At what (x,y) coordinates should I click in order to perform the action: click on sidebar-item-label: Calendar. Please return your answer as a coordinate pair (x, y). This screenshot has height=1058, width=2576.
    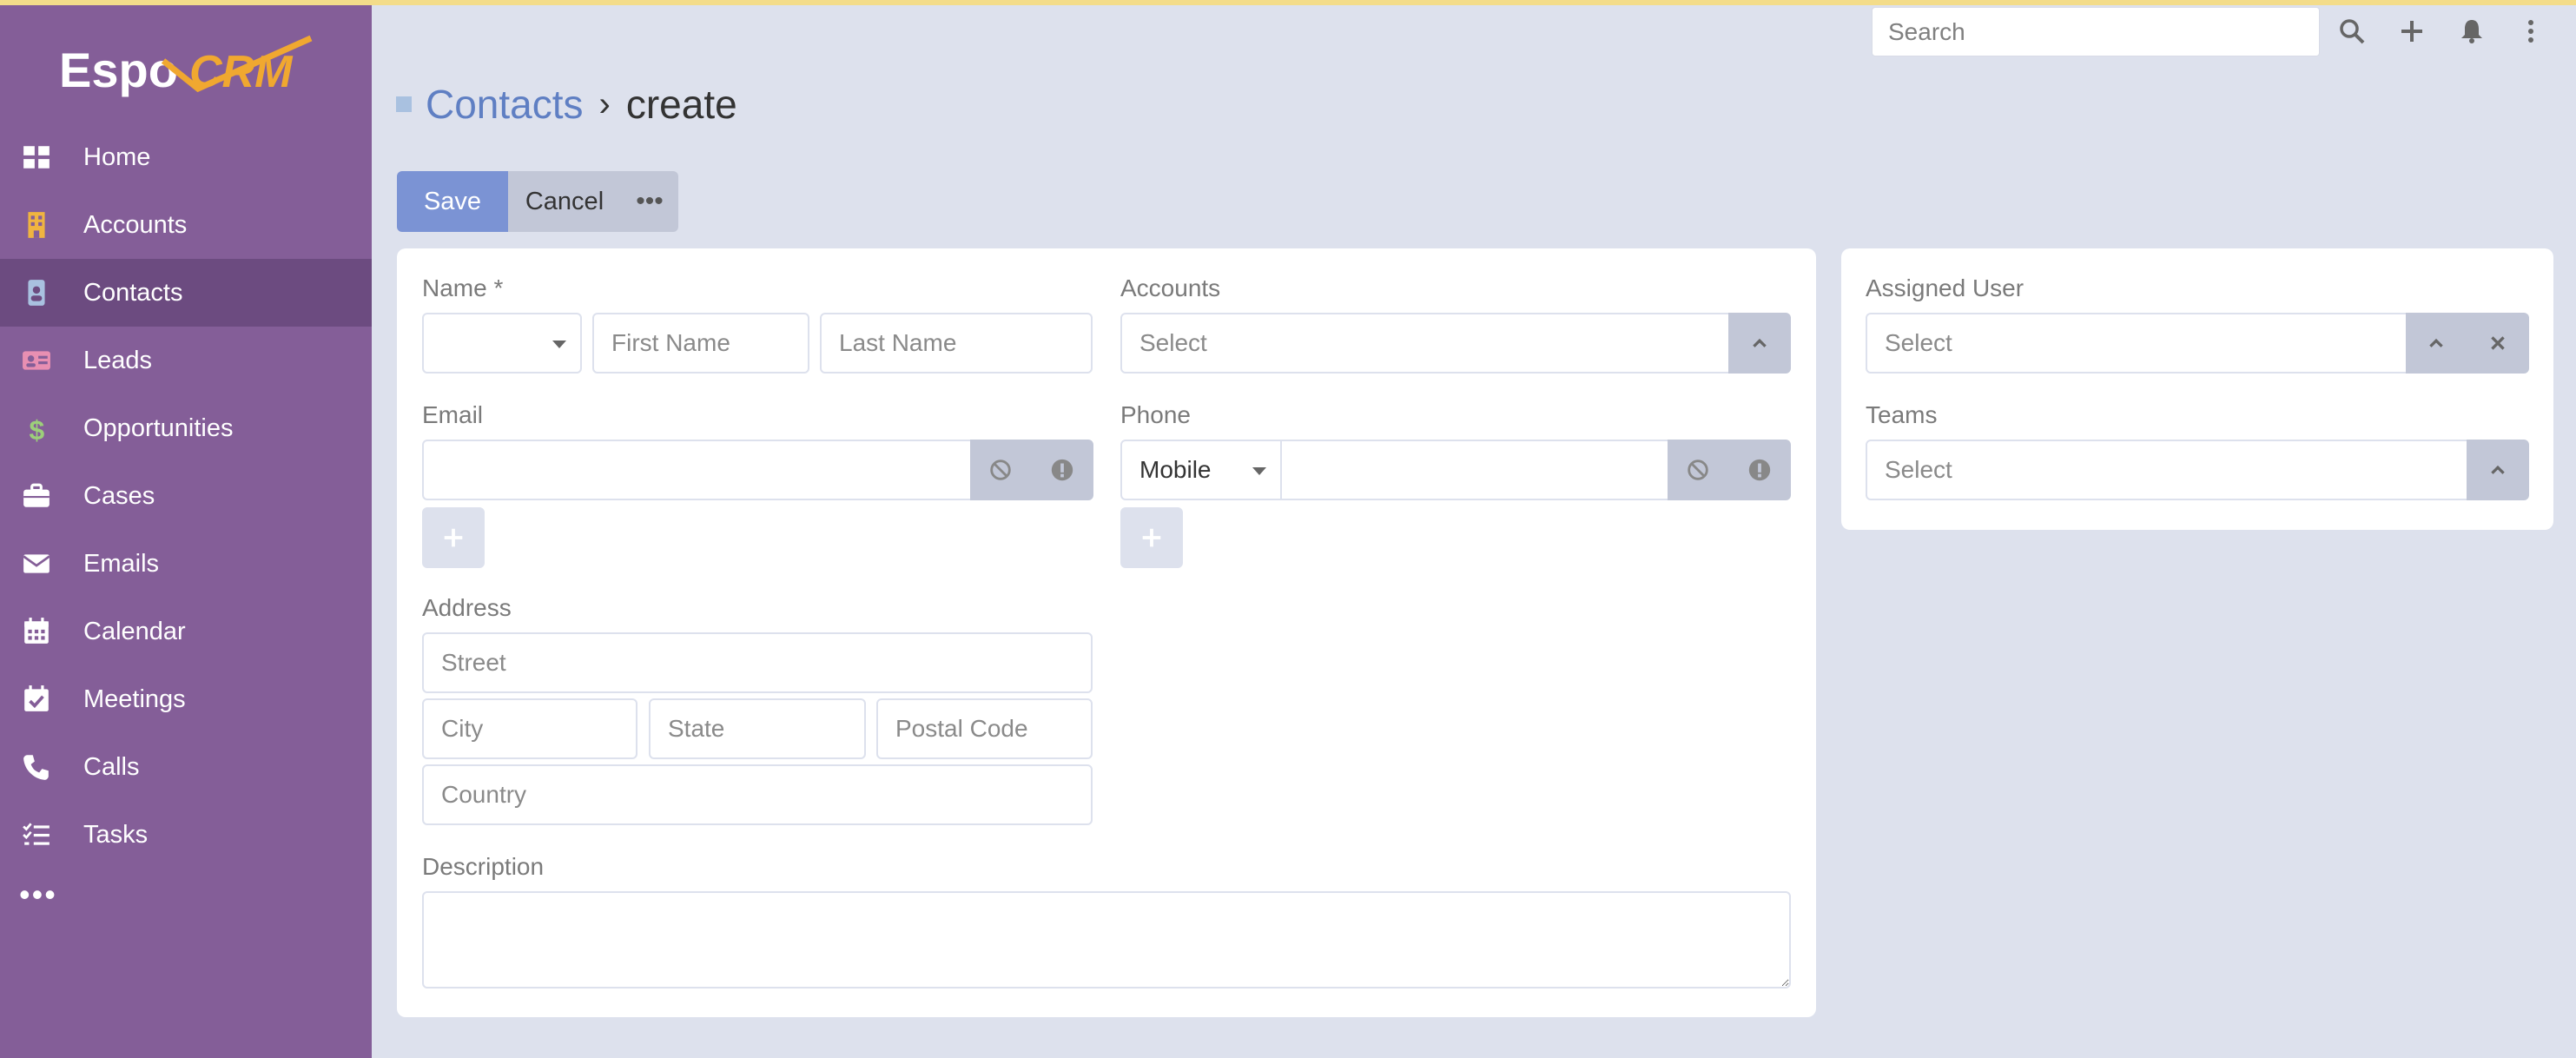
    Looking at the image, I should click on (134, 631).